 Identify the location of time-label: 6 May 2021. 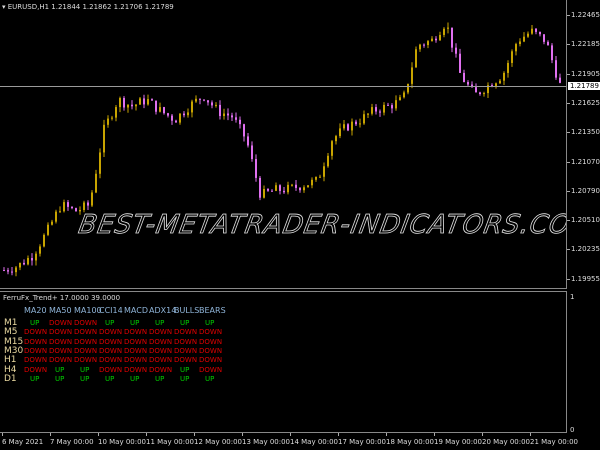
(23, 442).